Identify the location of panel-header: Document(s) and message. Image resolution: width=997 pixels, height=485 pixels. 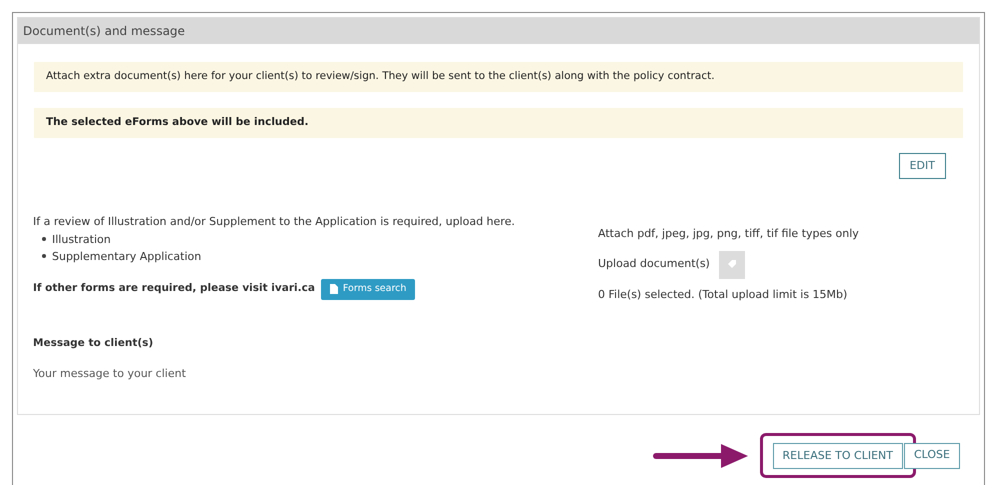
(498, 31).